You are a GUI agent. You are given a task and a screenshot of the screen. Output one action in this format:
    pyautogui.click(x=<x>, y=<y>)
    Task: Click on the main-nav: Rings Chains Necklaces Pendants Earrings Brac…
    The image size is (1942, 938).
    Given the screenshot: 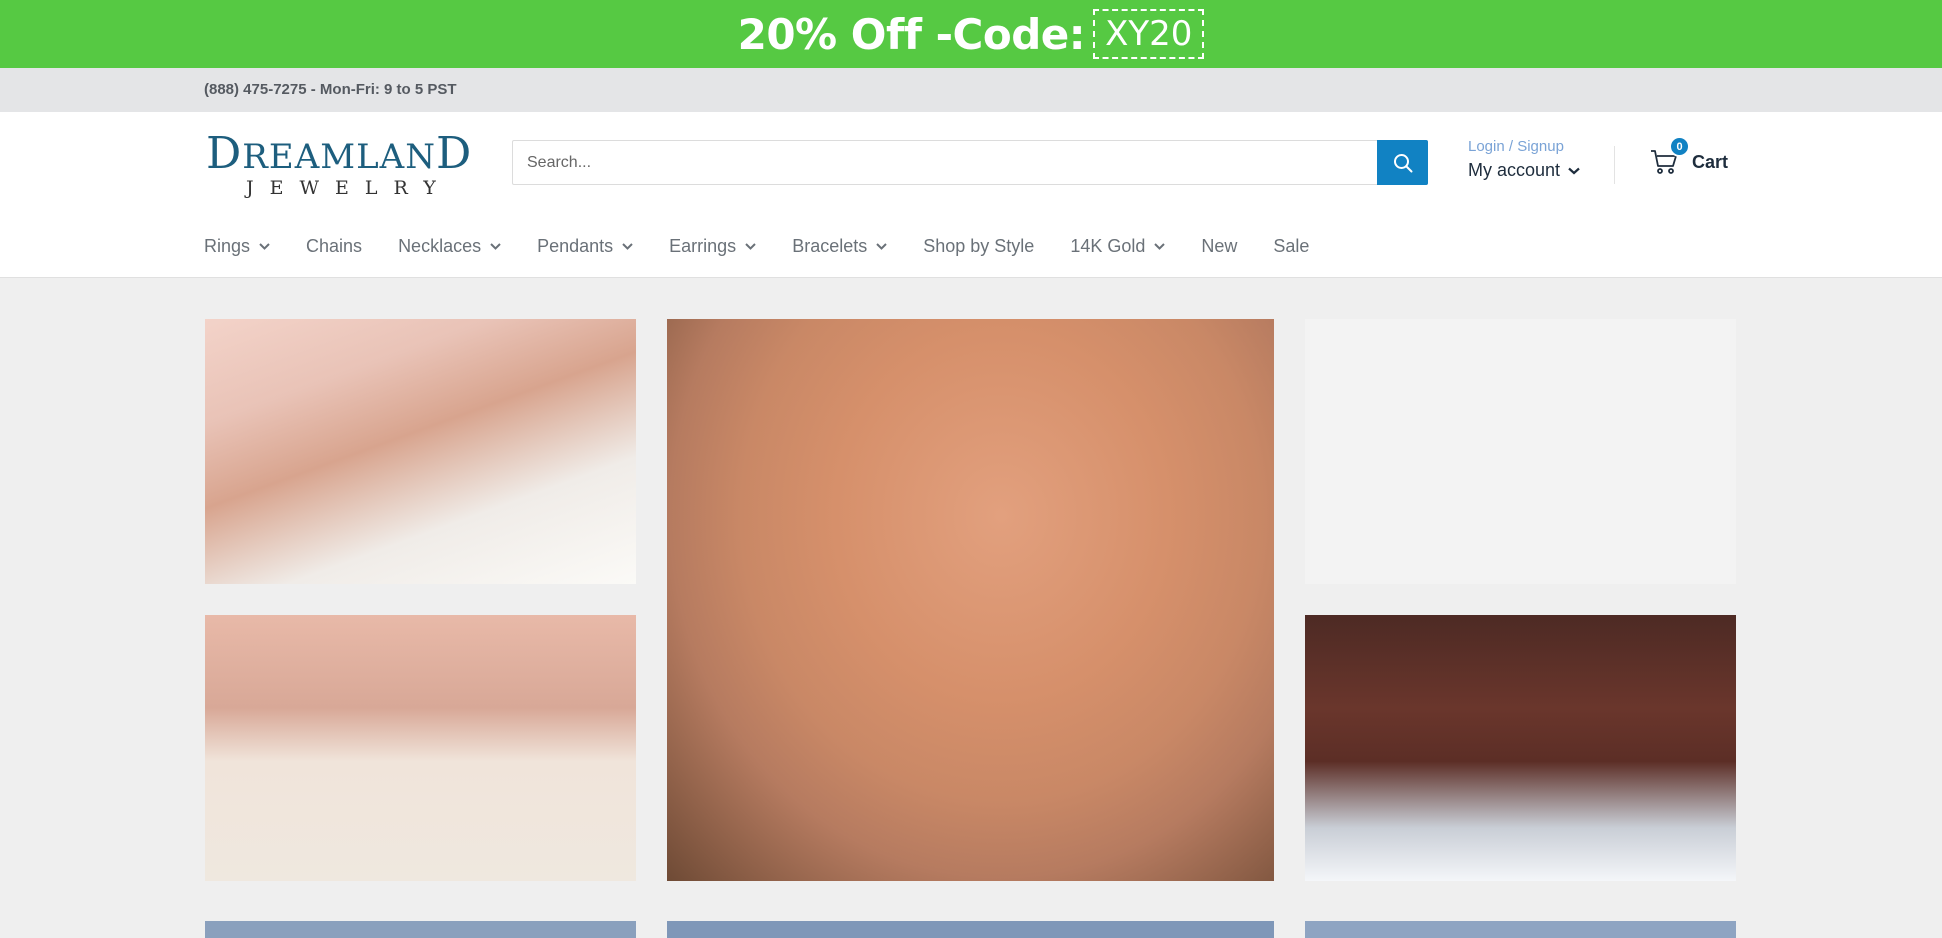 What is the action you would take?
    pyautogui.click(x=774, y=246)
    